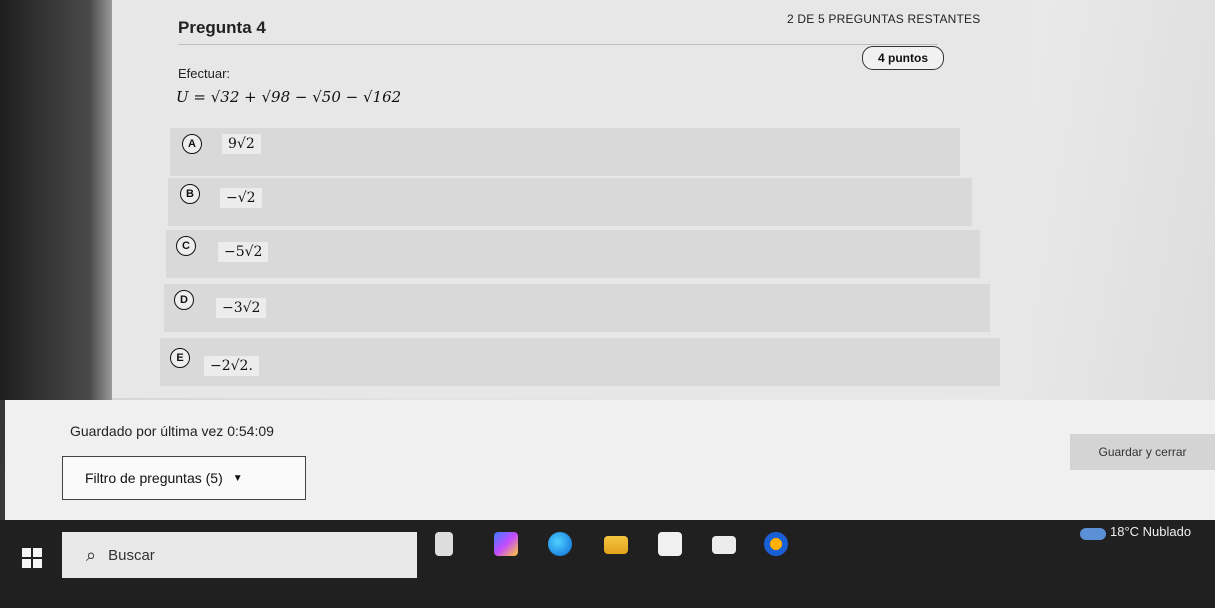 The height and width of the screenshot is (608, 1215). I want to click on left-navigation-bar, so click(56, 200).